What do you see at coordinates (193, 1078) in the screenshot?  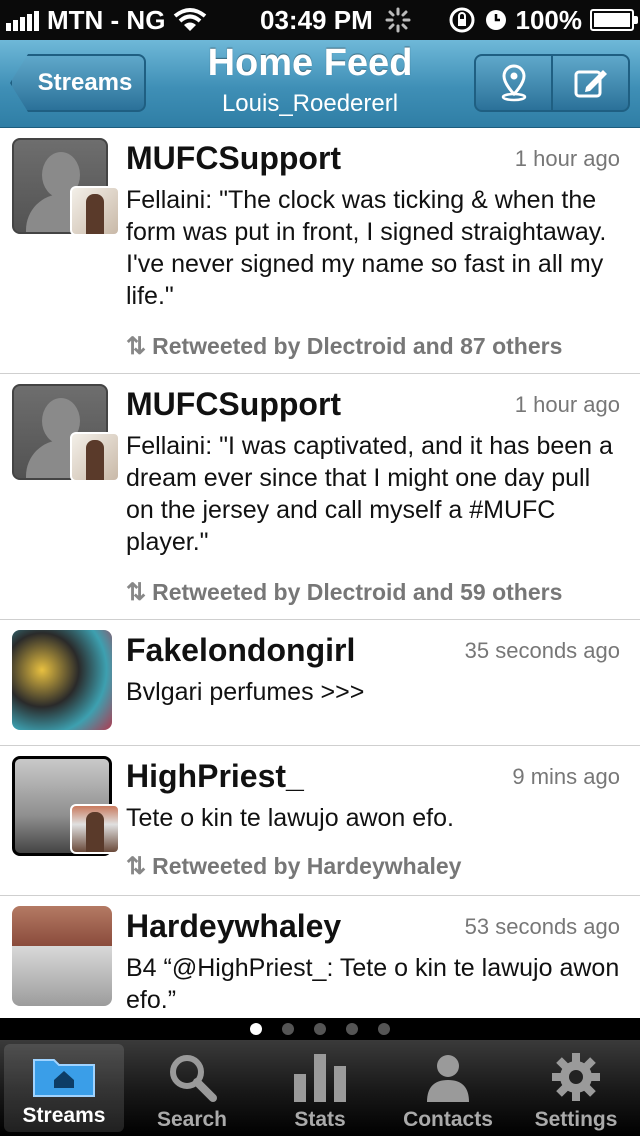 I see `search-icon` at bounding box center [193, 1078].